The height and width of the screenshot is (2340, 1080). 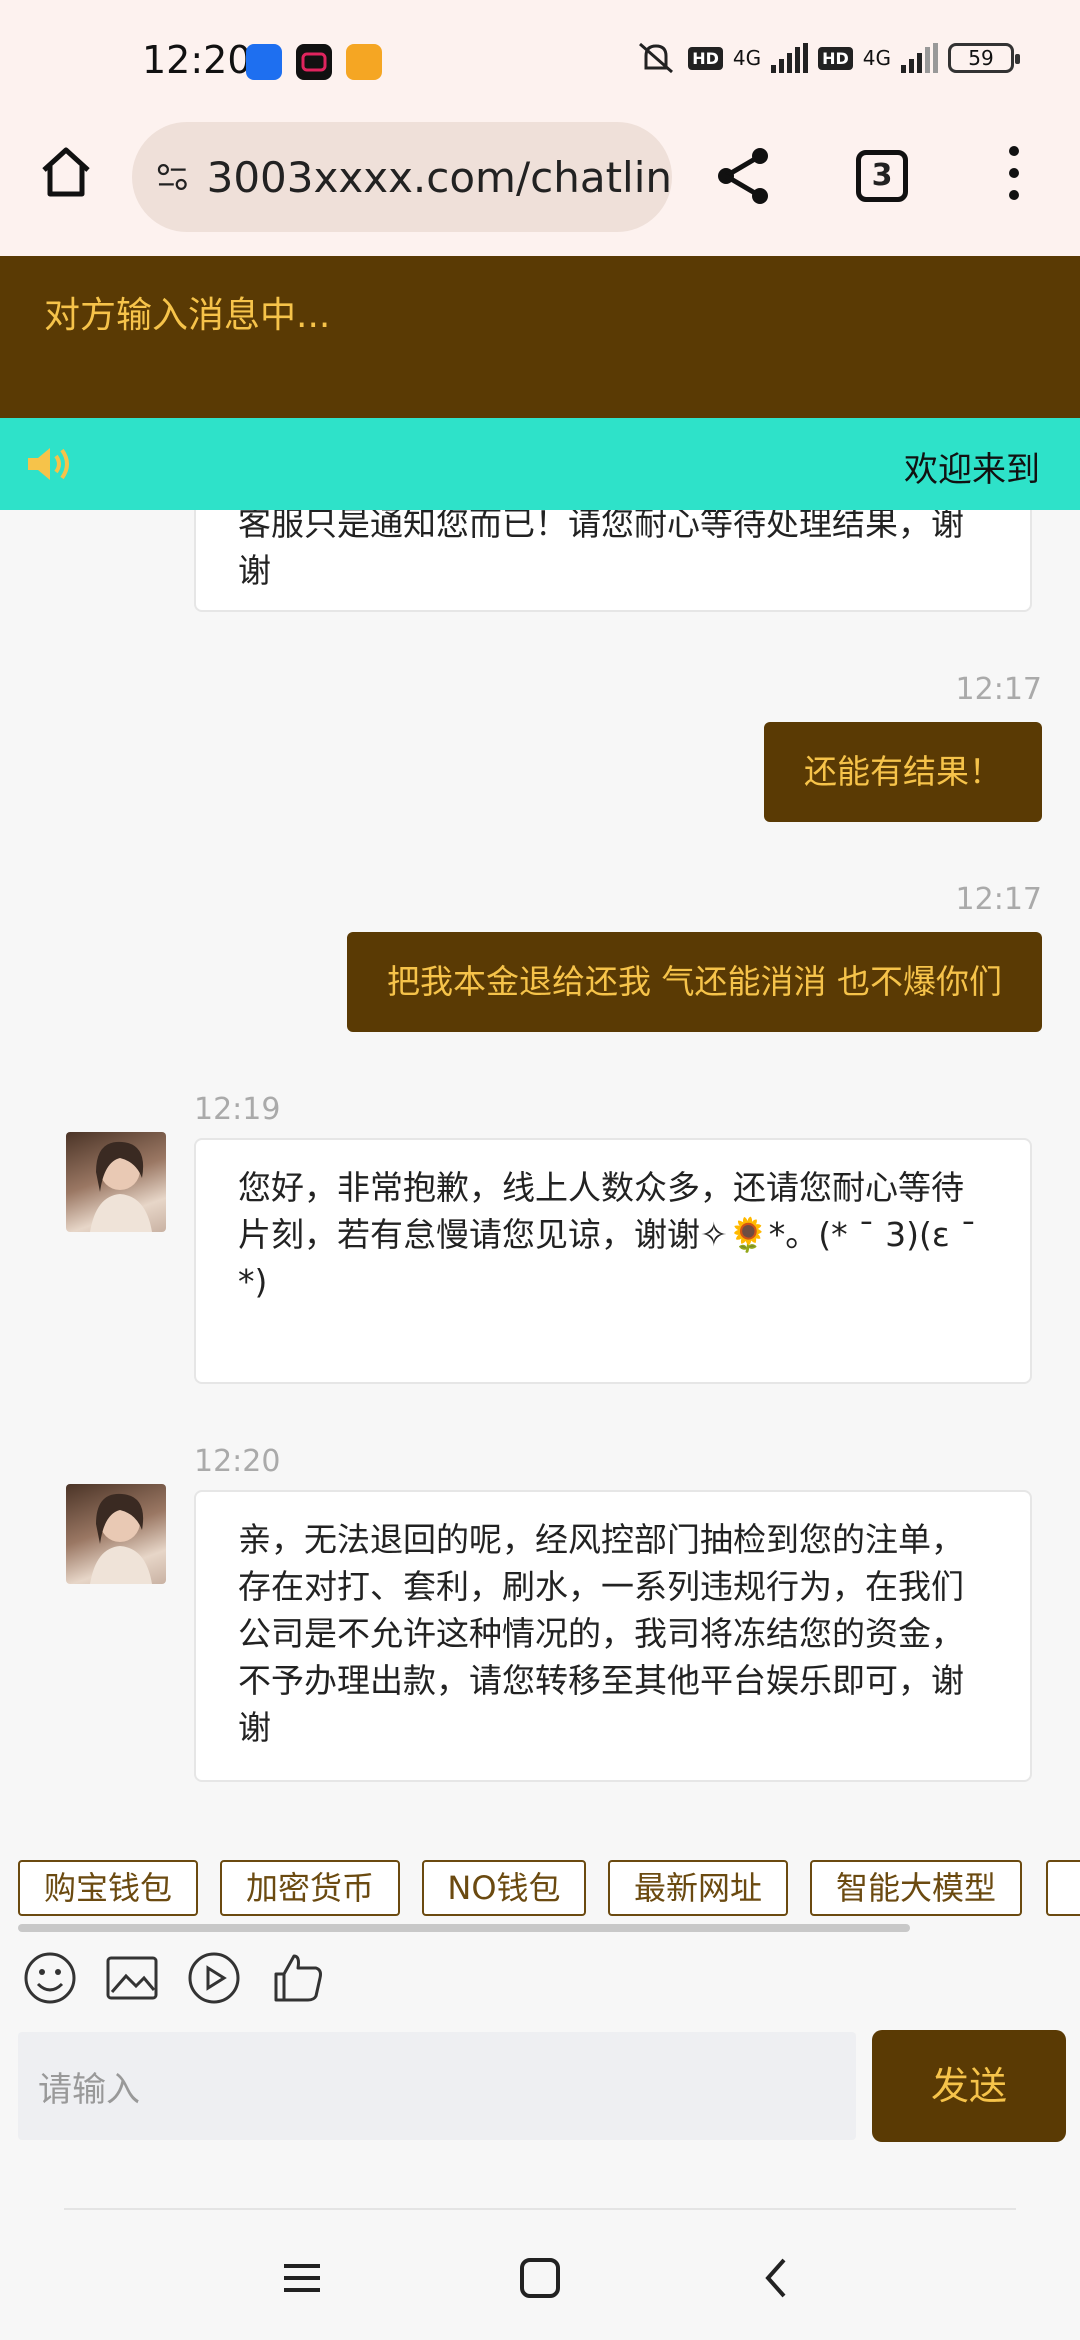 What do you see at coordinates (1063, 1888) in the screenshot?
I see `quick-link-button-partial` at bounding box center [1063, 1888].